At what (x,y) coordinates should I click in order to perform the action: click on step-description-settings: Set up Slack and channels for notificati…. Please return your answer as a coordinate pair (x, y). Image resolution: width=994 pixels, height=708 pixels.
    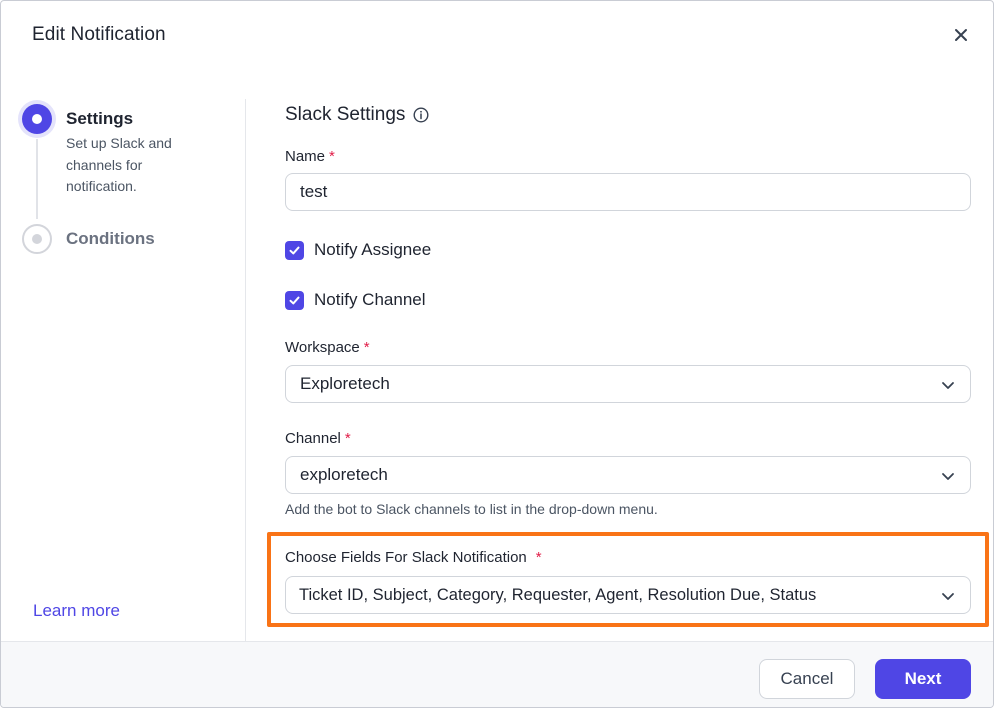
    Looking at the image, I should click on (119, 164).